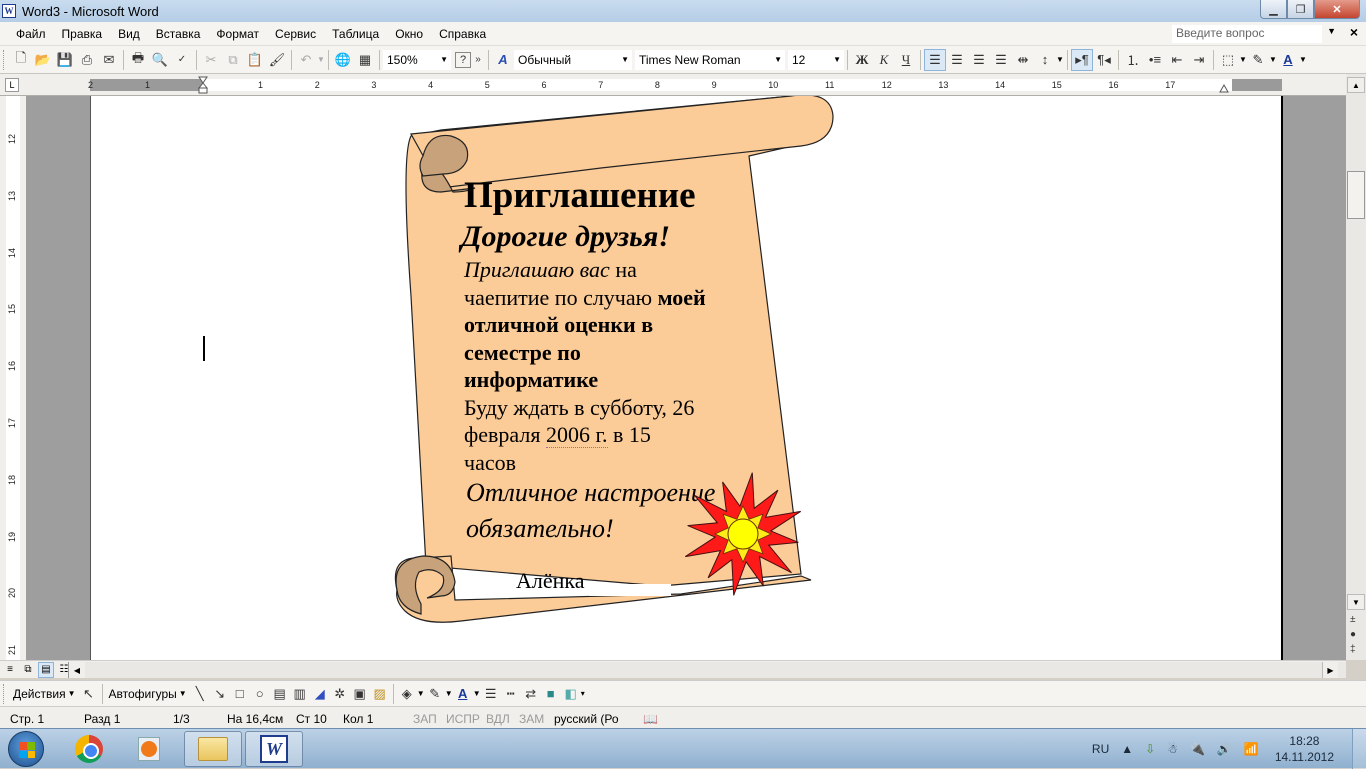  Describe the element at coordinates (129, 34) in the screenshot. I see `menu-view: Вид` at that location.